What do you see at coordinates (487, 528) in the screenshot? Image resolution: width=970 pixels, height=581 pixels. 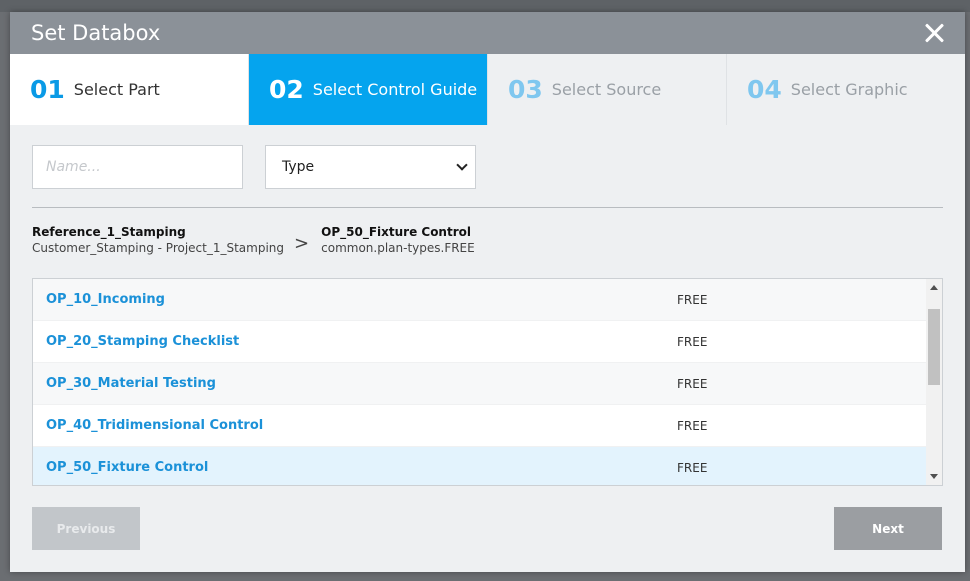 I see `dialog-footer: Previous Next` at bounding box center [487, 528].